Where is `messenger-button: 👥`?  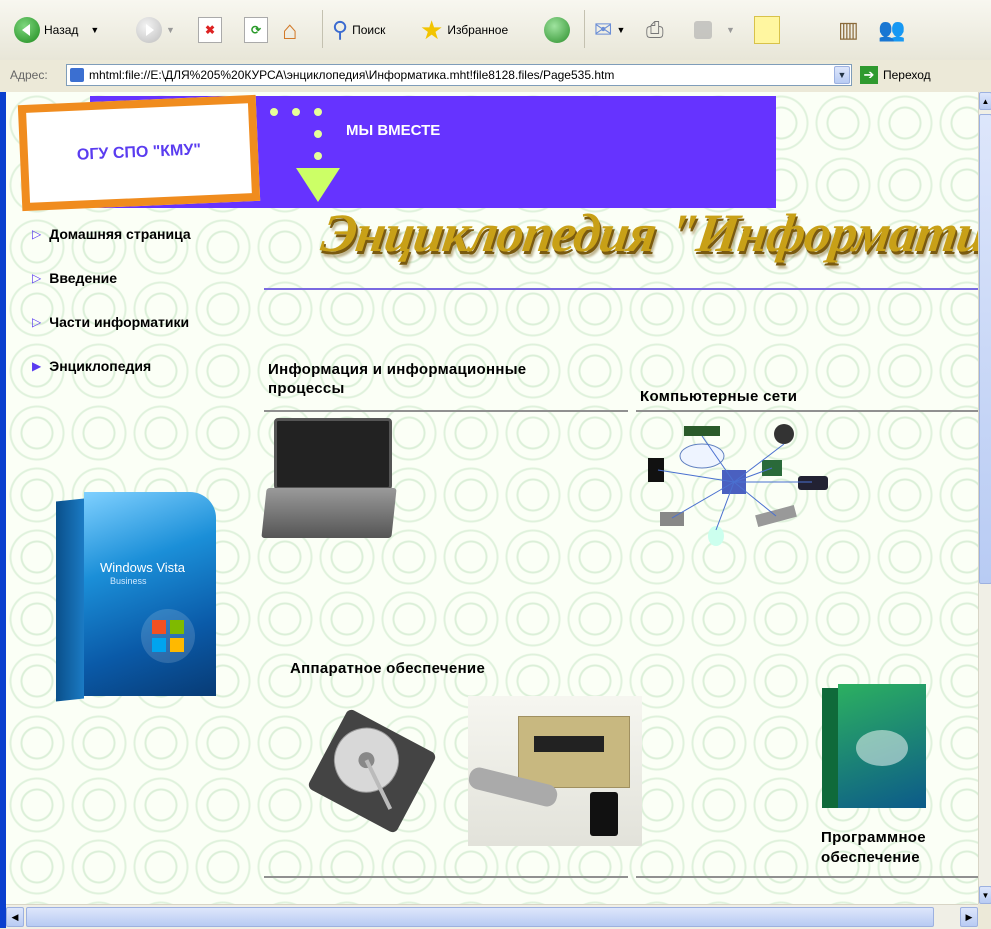 messenger-button: 👥 is located at coordinates (891, 30).